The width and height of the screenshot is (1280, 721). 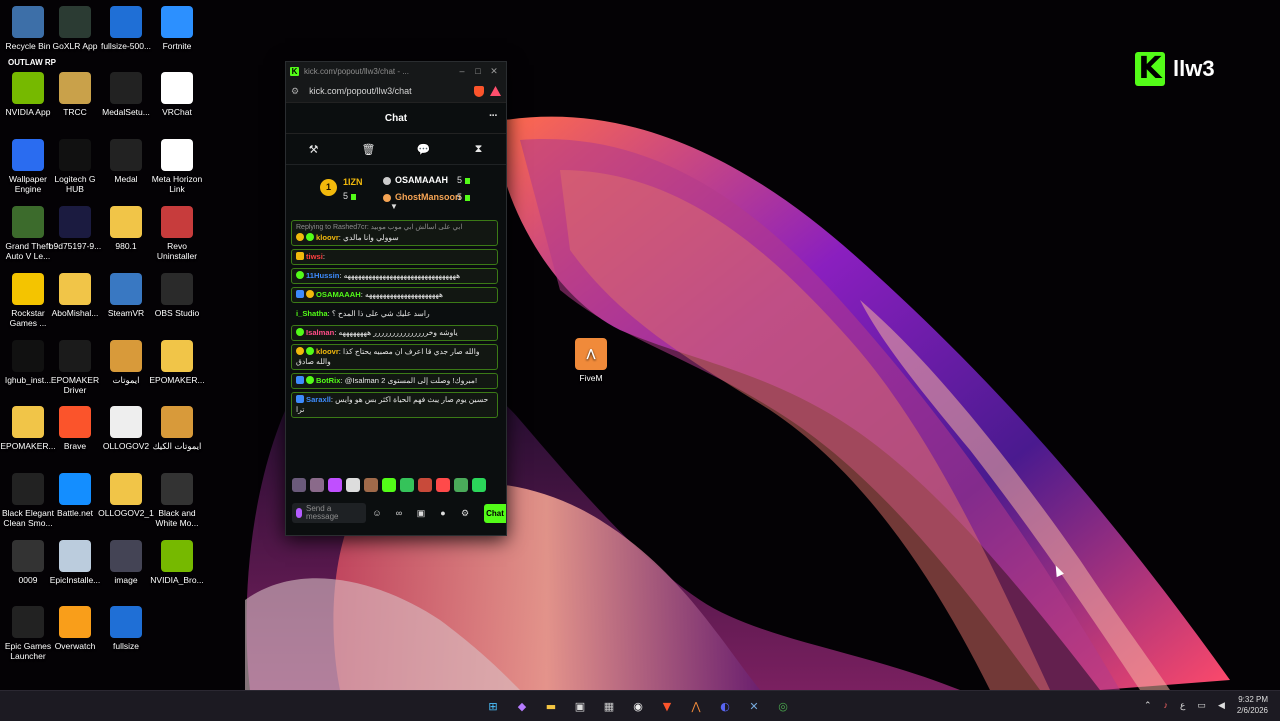 I want to click on desktop-icon: OBS Studio, so click(x=177, y=295).